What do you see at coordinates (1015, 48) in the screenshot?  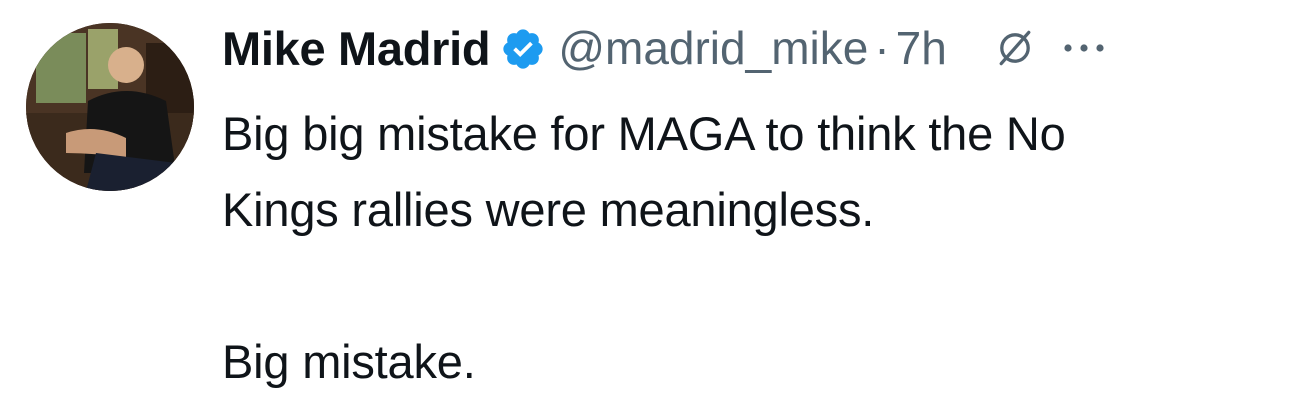 I see `grok-icon` at bounding box center [1015, 48].